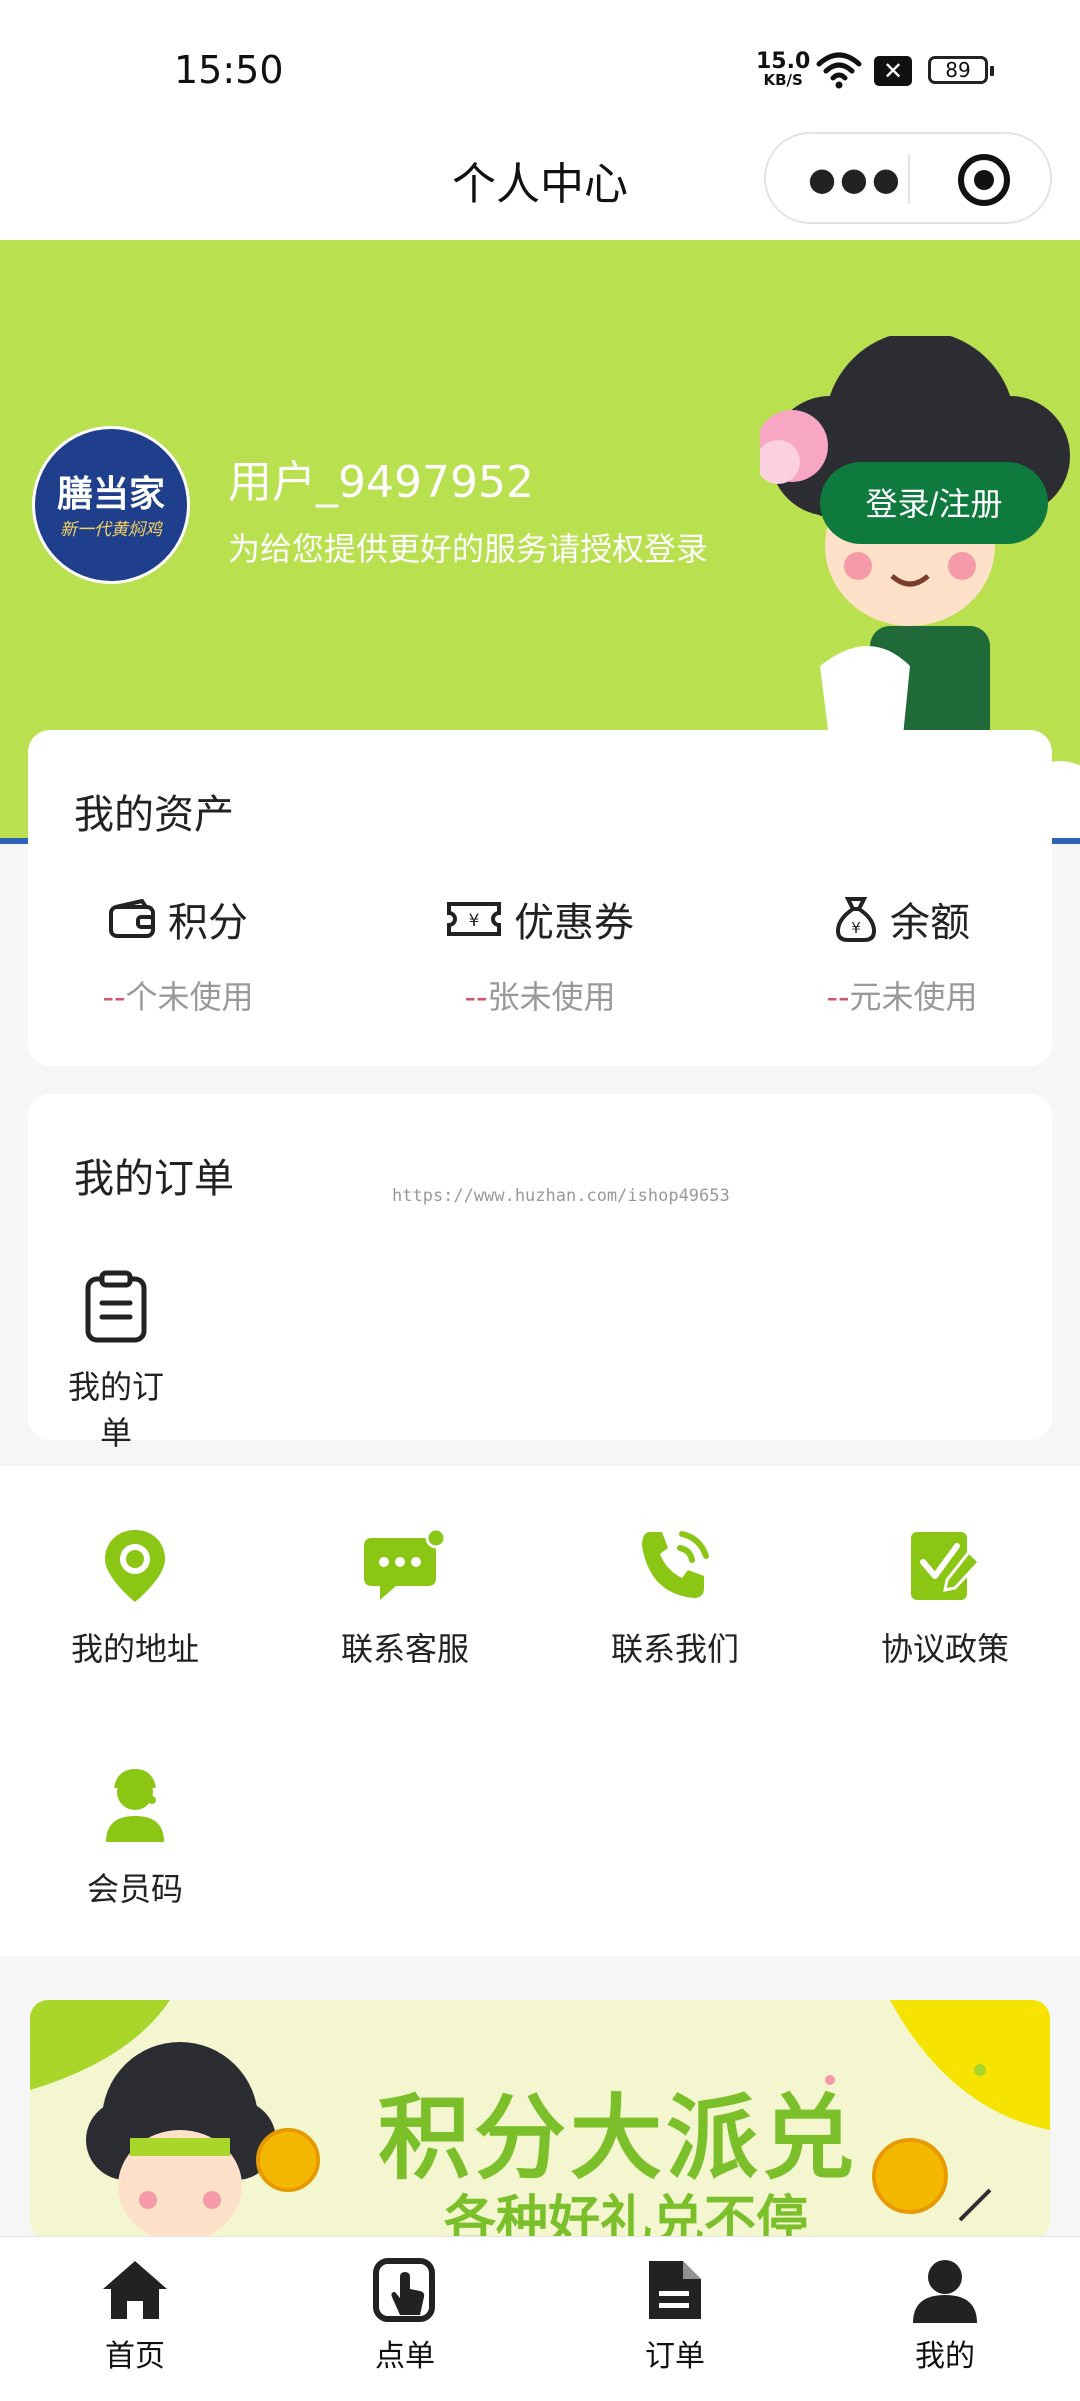 This screenshot has width=1080, height=2401. Describe the element at coordinates (116, 1306) in the screenshot. I see `clipboard-icon` at that location.